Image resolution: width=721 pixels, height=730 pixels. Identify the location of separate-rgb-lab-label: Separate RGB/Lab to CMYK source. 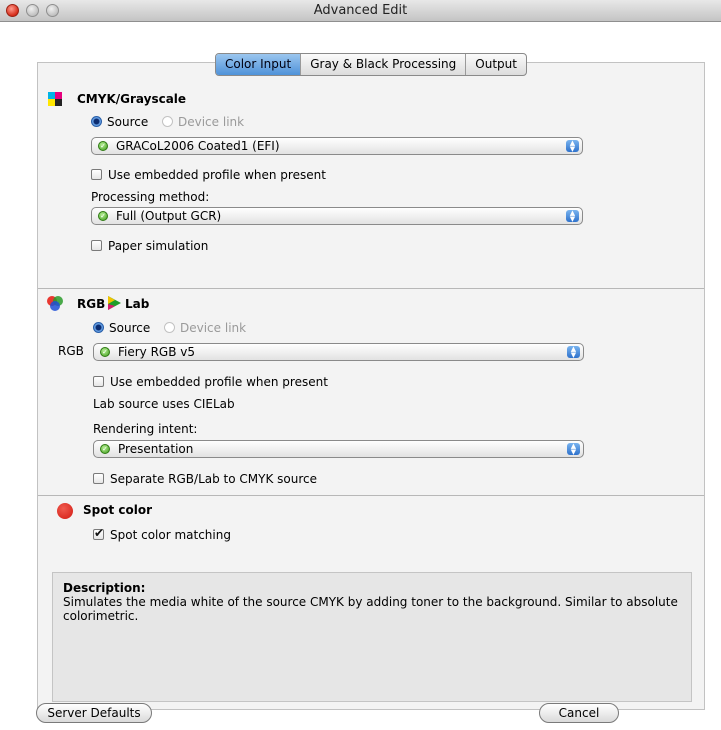
(213, 479).